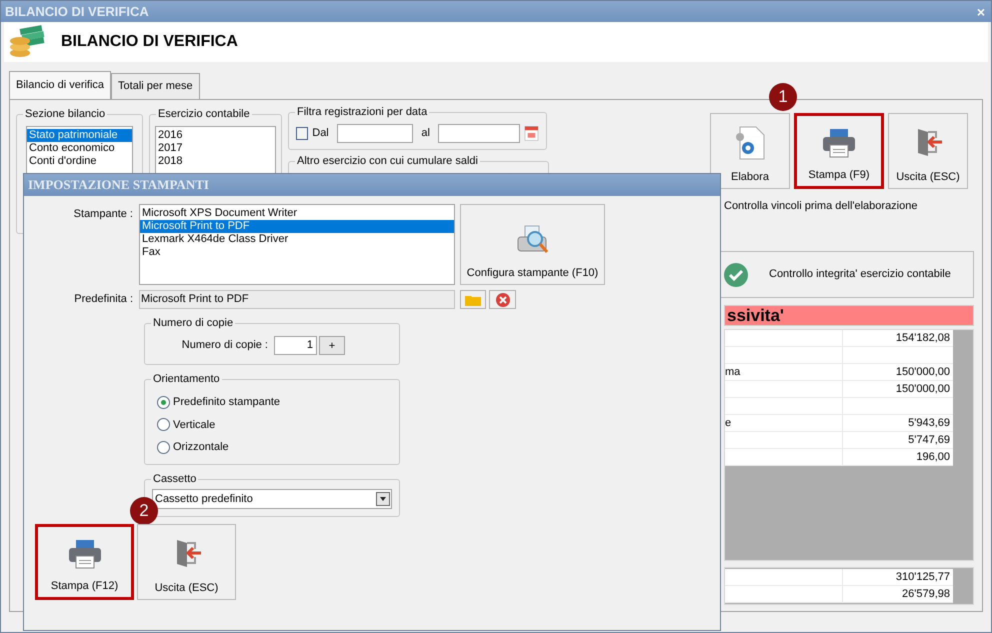  Describe the element at coordinates (297, 299) in the screenshot. I see `default-printer-field: Microsoft Print to PDF` at that location.